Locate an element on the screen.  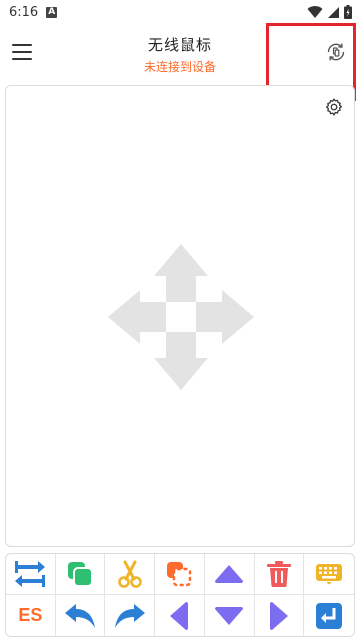
cell-signal-icon is located at coordinates (333, 12).